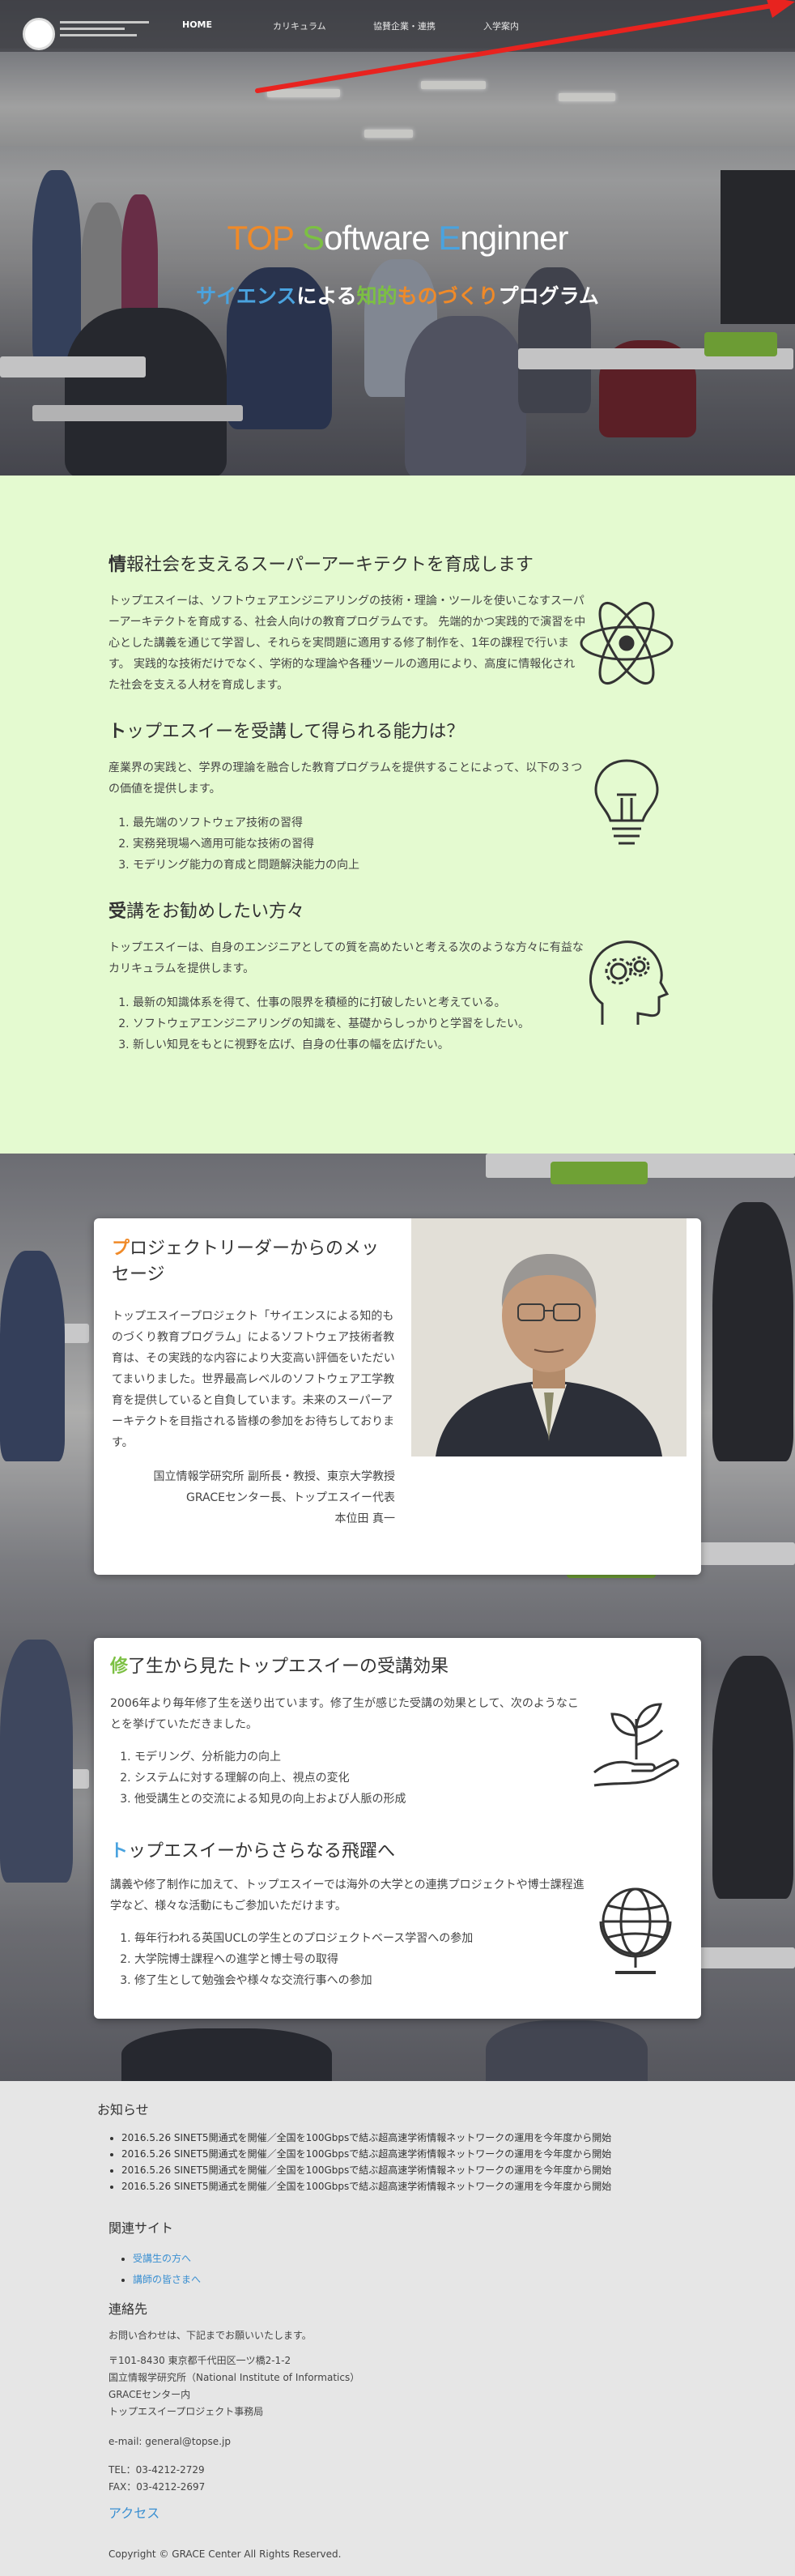 The width and height of the screenshot is (795, 2576). I want to click on section-heading: 情報社会を支えるスーパーアーキテクトを育成します, so click(321, 565).